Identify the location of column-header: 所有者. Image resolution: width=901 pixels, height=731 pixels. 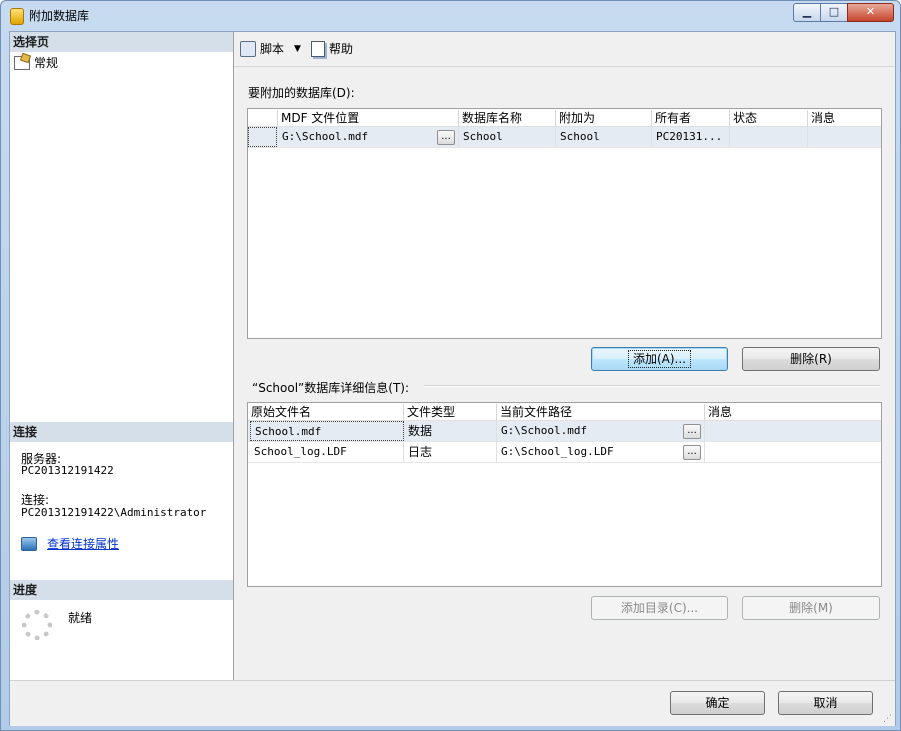
(691, 118).